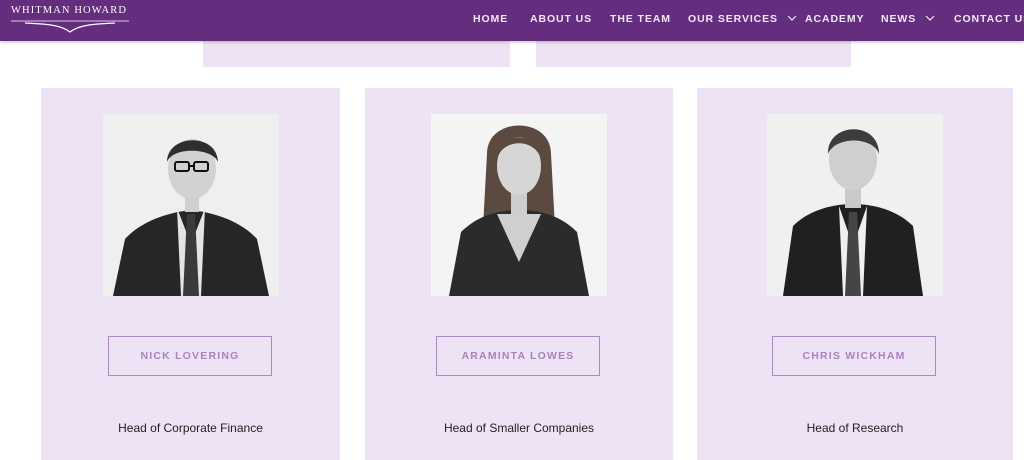 This screenshot has height=460, width=1024. What do you see at coordinates (70, 18) in the screenshot?
I see `whitman-howard-logo: WHITMAN HOWARD` at bounding box center [70, 18].